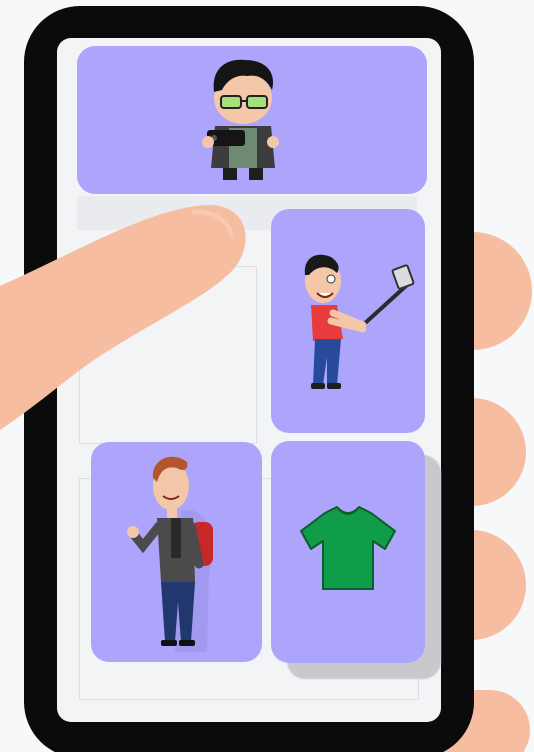 This screenshot has height=752, width=534. I want to click on selfie-stick-character-icon, so click(359, 321).